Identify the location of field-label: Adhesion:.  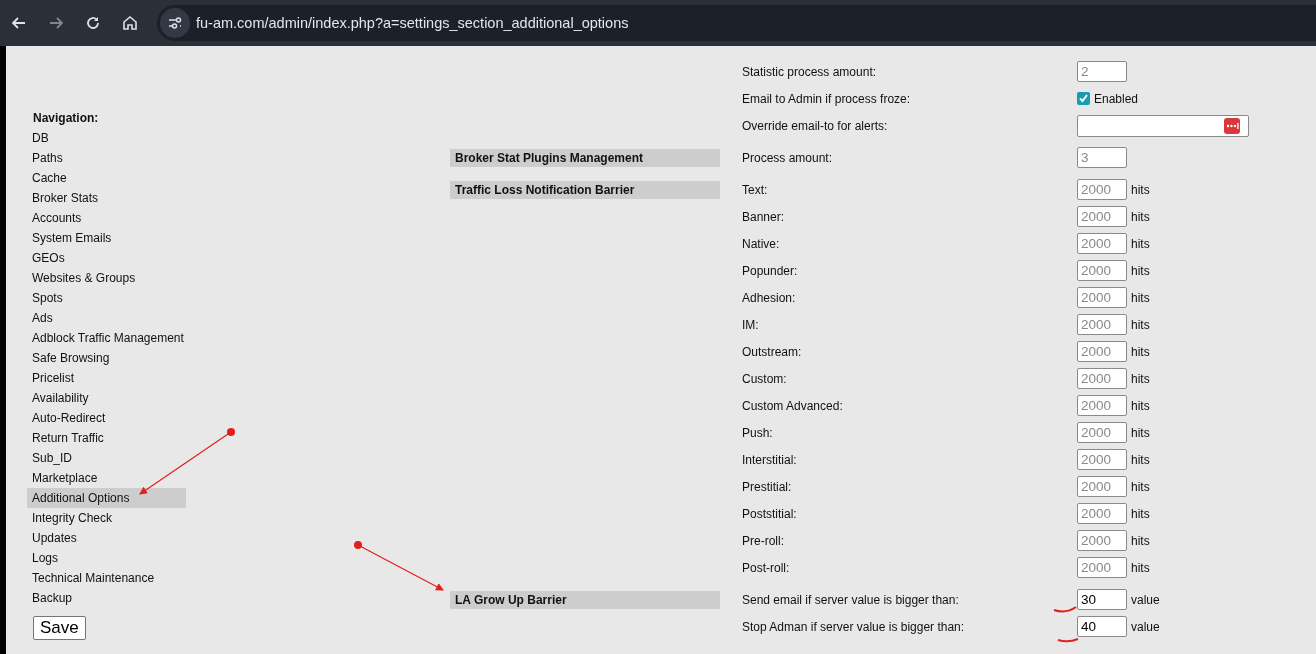
(769, 297).